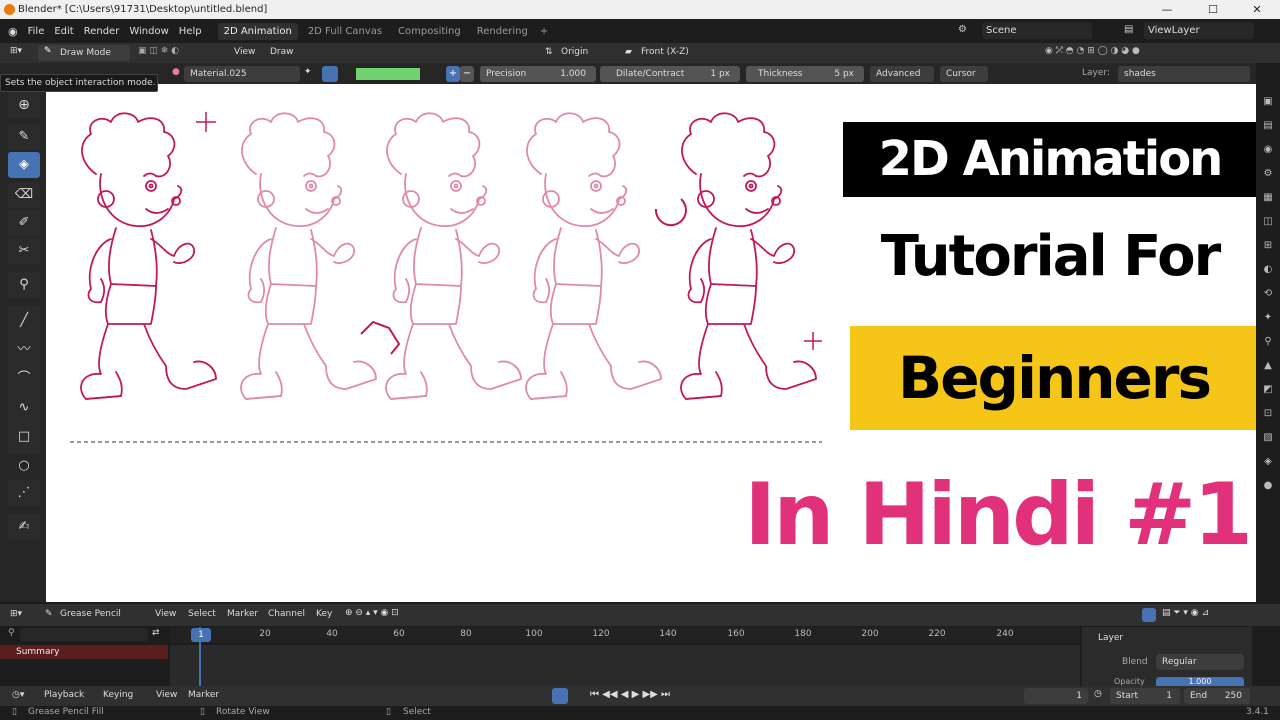 This screenshot has height=720, width=1280. What do you see at coordinates (625, 666) in the screenshot?
I see `keyframe-tracks` at bounding box center [625, 666].